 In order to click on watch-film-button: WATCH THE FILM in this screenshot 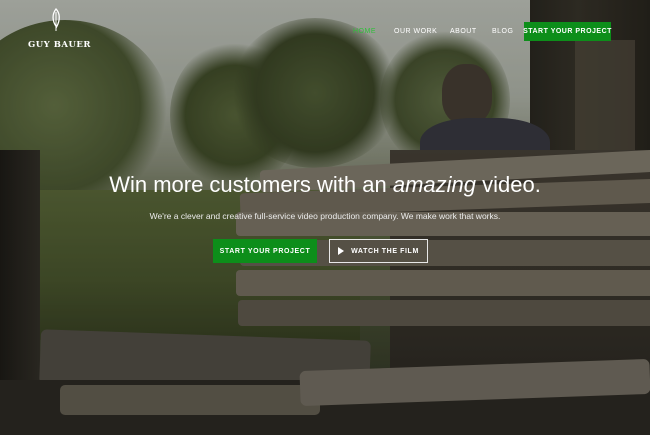, I will do `click(378, 251)`.